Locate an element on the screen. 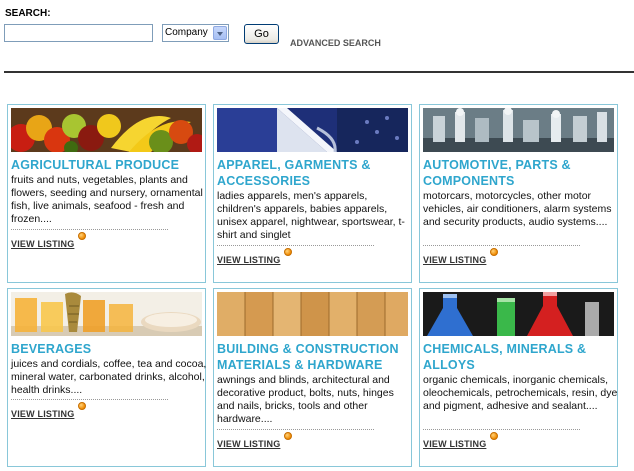 The width and height of the screenshot is (634, 471). search-label: SEARCH: is located at coordinates (28, 13).